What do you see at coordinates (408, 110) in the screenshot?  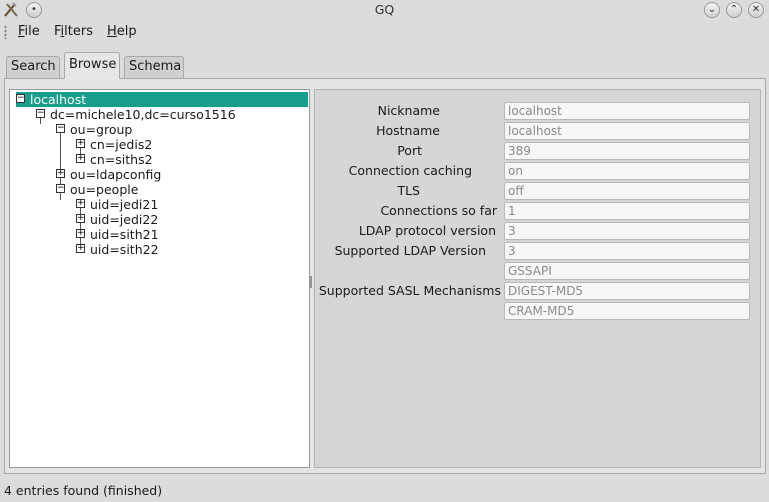 I see `label-nickname: Nickname` at bounding box center [408, 110].